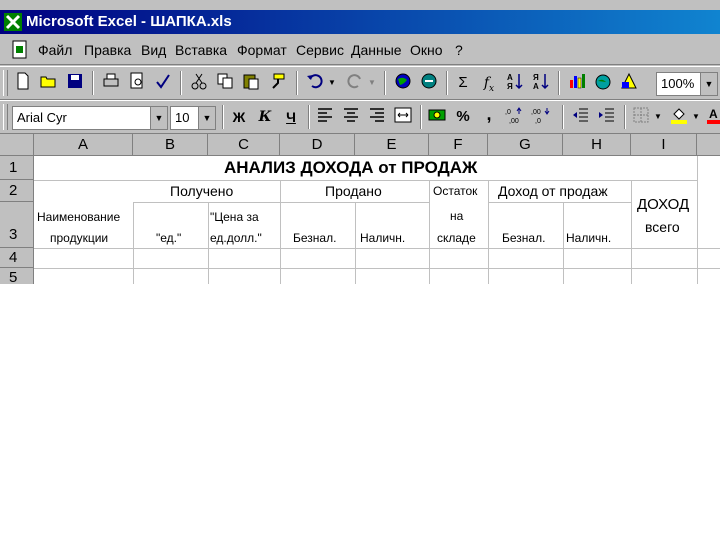 This screenshot has width=720, height=540. What do you see at coordinates (17, 225) in the screenshot?
I see `row-header-3: 3` at bounding box center [17, 225].